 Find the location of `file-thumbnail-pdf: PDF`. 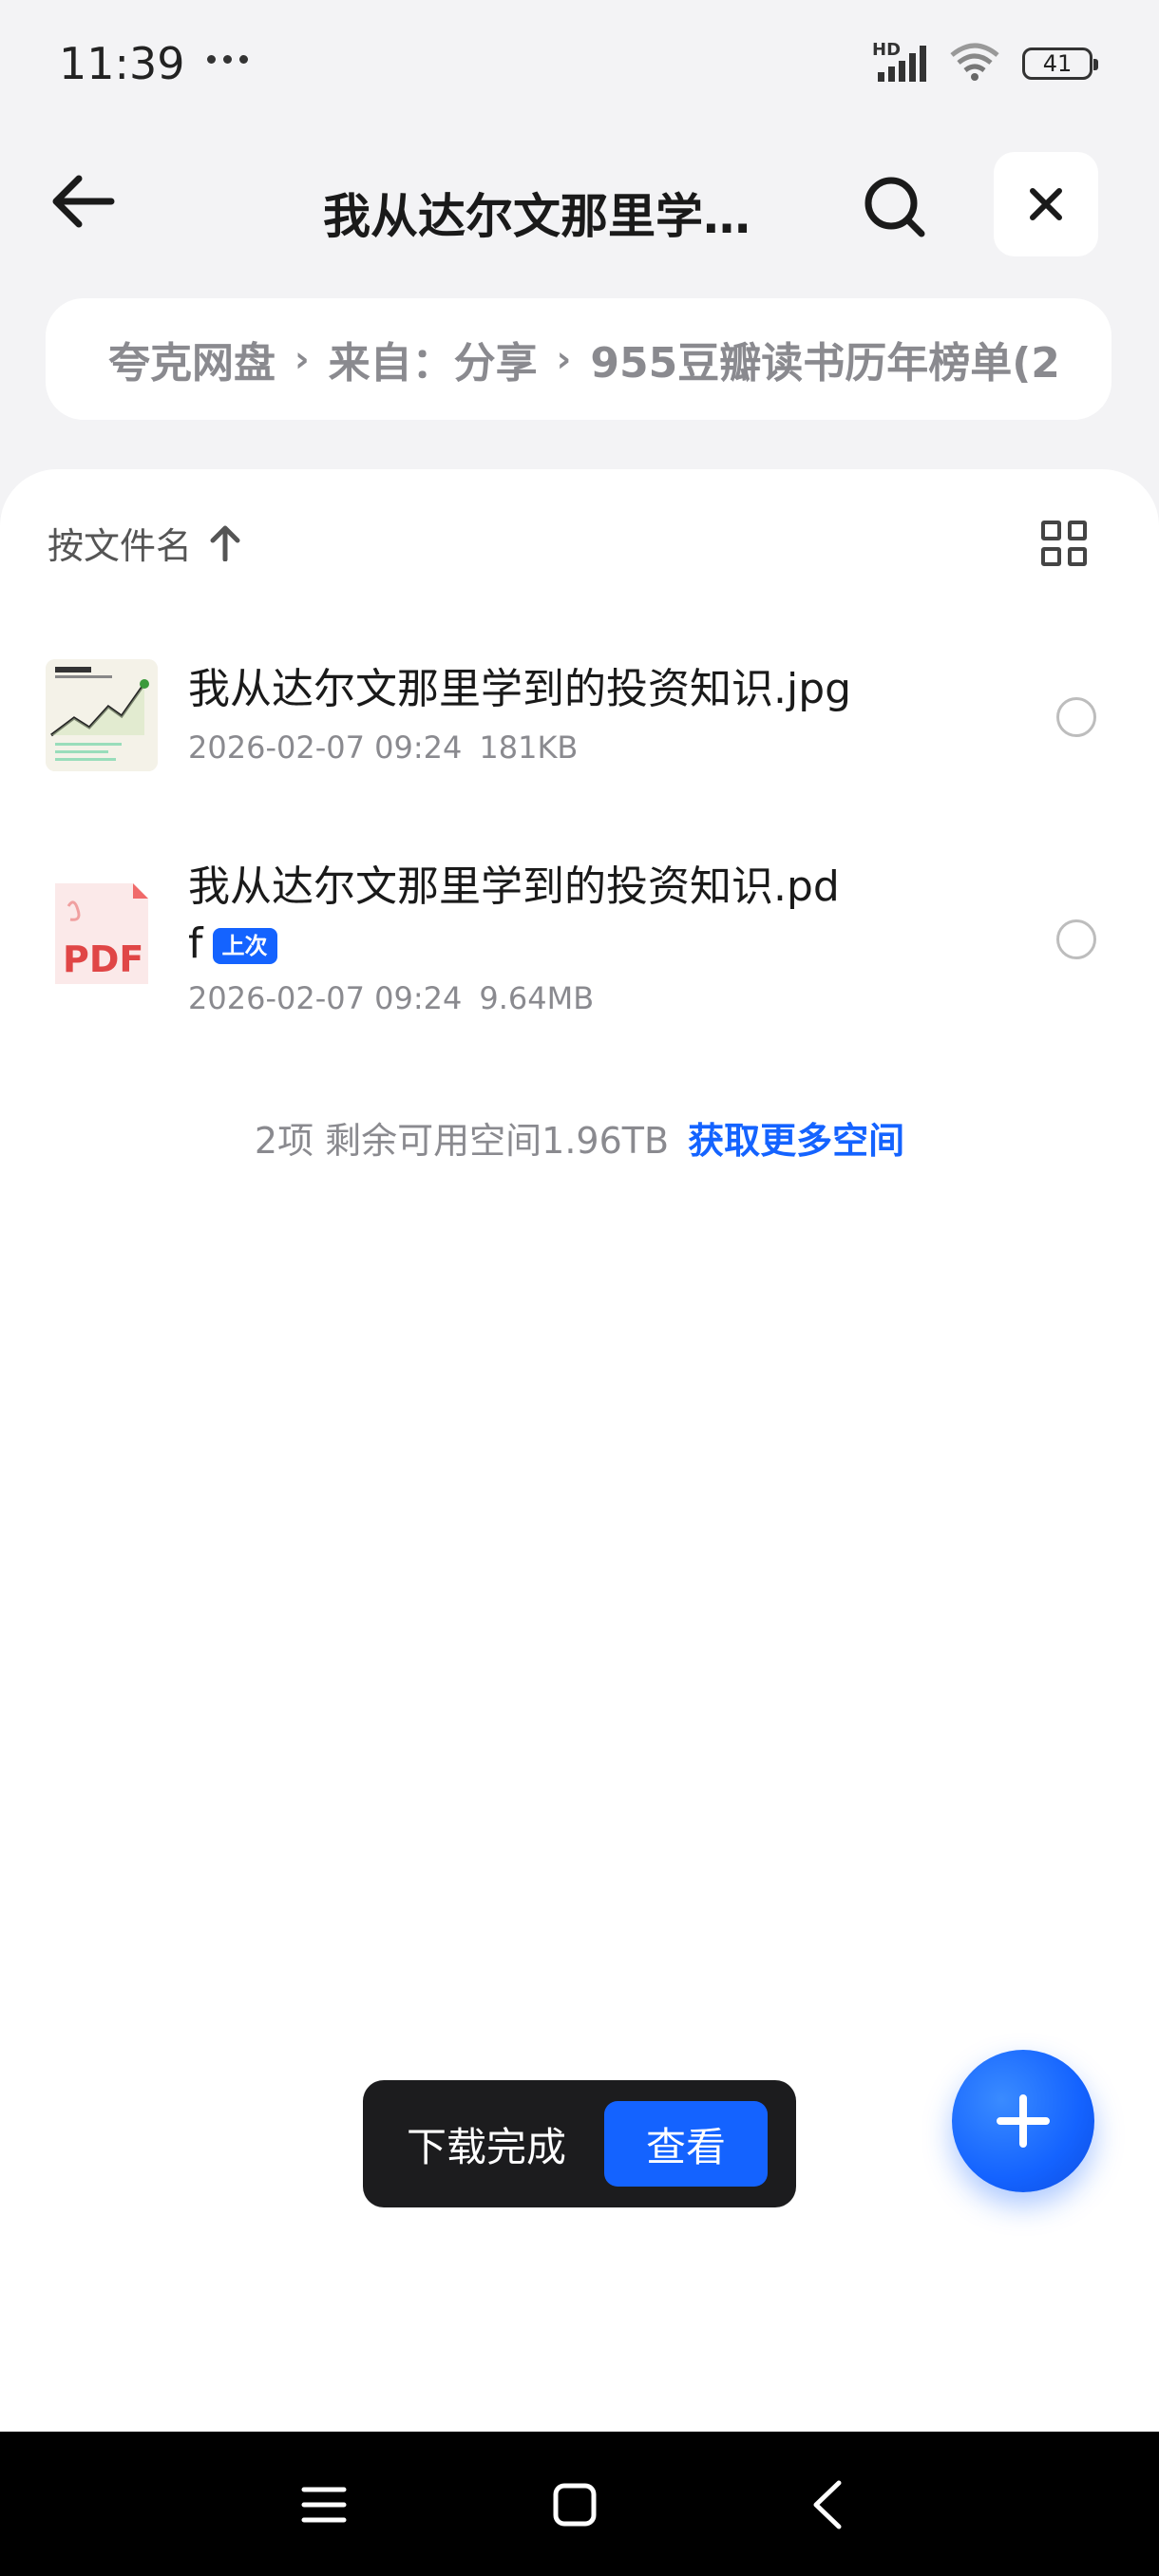

file-thumbnail-pdf: PDF is located at coordinates (102, 934).